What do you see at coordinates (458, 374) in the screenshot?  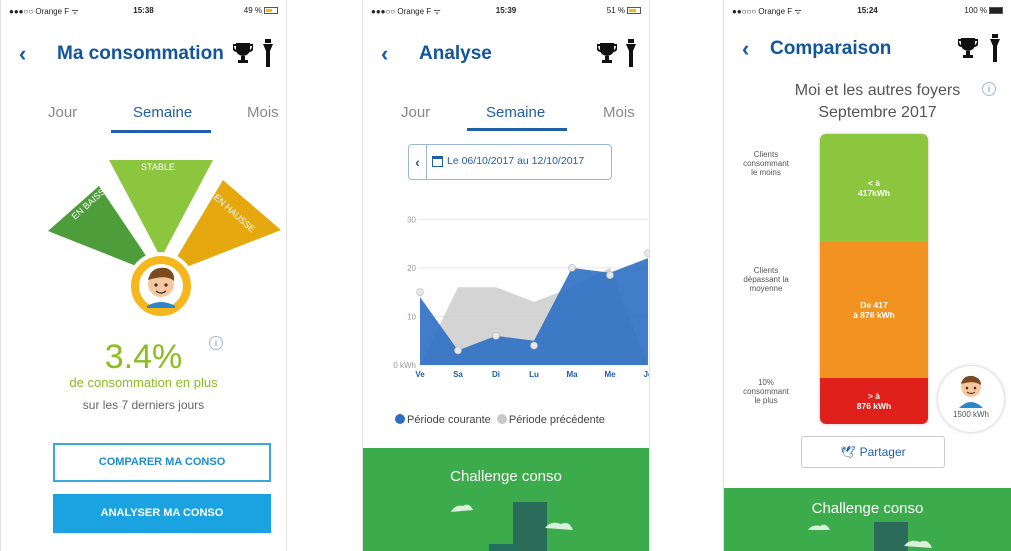 I see `x-tick-label: Sa` at bounding box center [458, 374].